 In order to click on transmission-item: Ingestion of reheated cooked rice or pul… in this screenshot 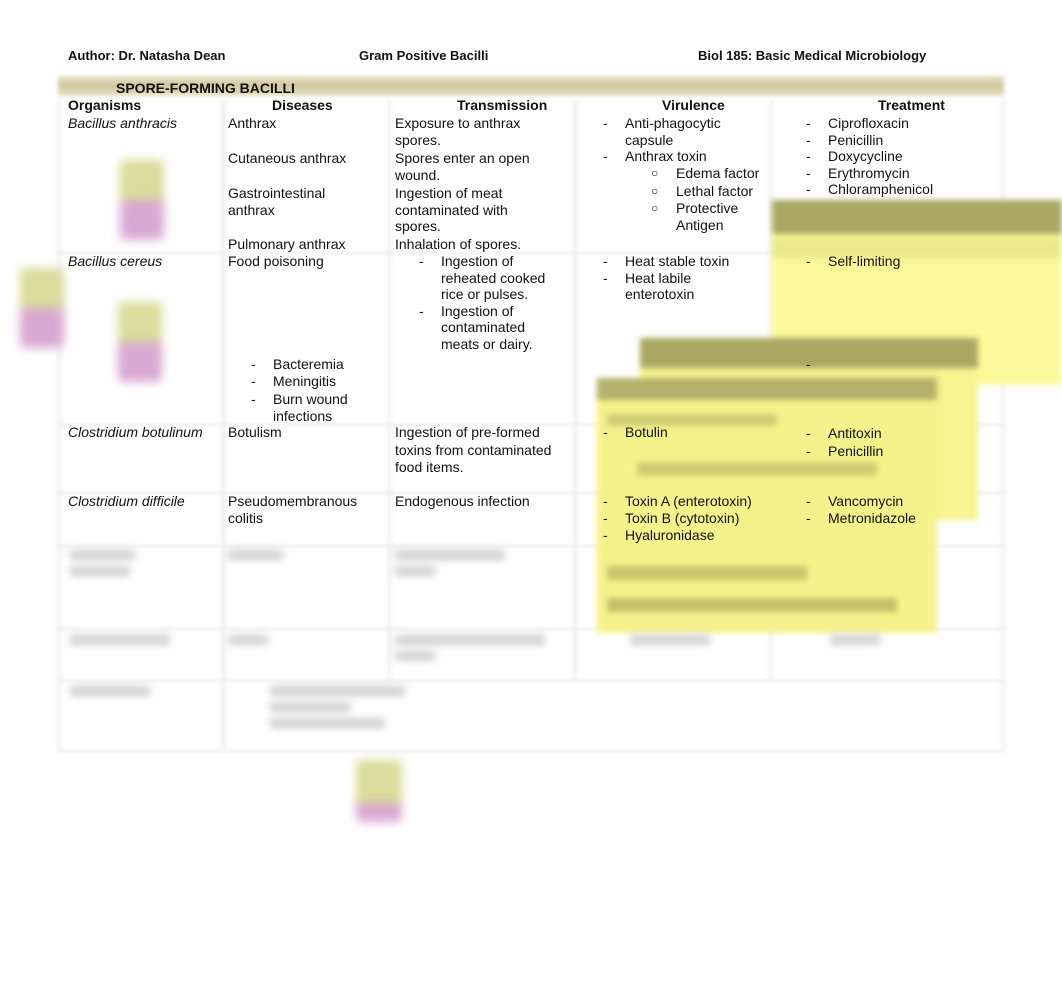, I will do `click(491, 278)`.